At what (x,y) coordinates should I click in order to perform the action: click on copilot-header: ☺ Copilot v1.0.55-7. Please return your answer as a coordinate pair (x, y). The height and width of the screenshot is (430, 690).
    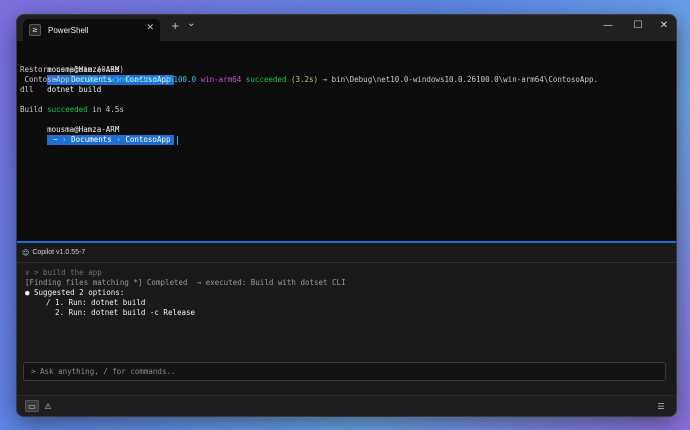
    Looking at the image, I should click on (346, 253).